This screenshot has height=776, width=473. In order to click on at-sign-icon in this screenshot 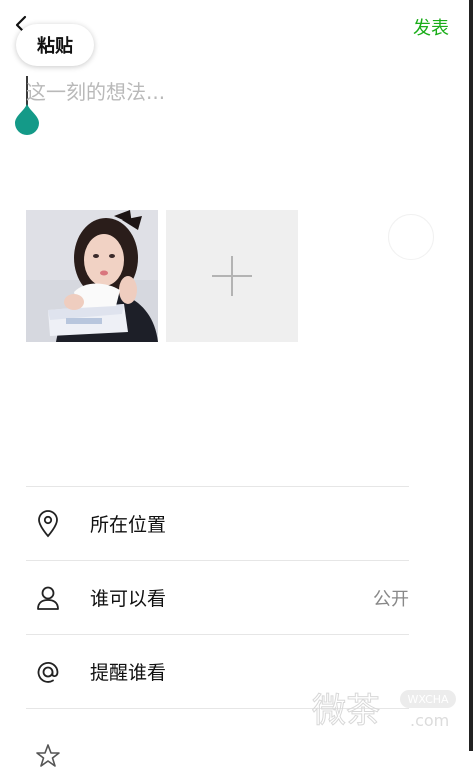, I will do `click(48, 672)`.